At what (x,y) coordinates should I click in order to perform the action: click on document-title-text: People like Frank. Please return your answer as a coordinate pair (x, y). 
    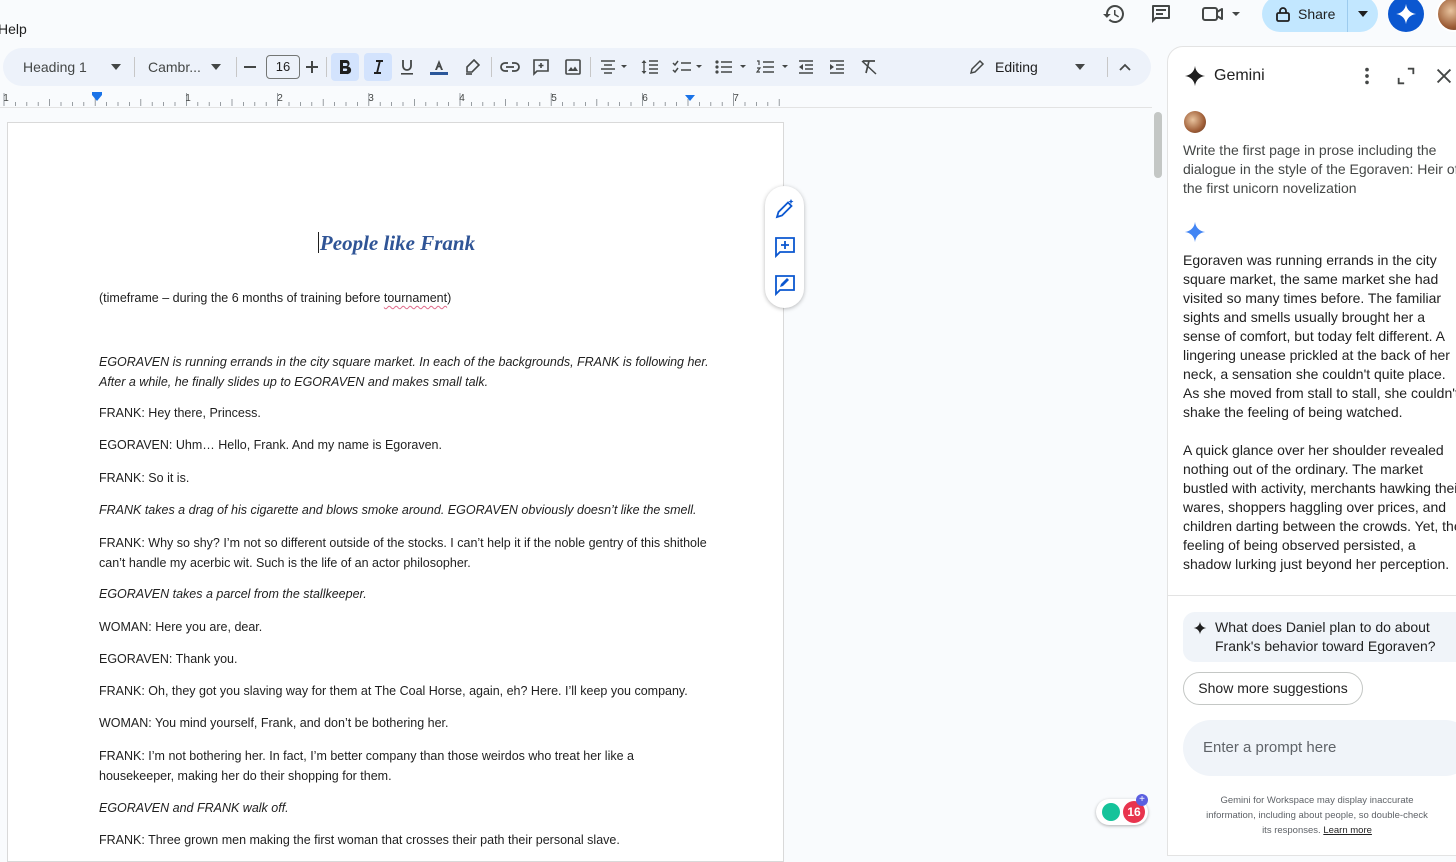
    Looking at the image, I should click on (397, 243).